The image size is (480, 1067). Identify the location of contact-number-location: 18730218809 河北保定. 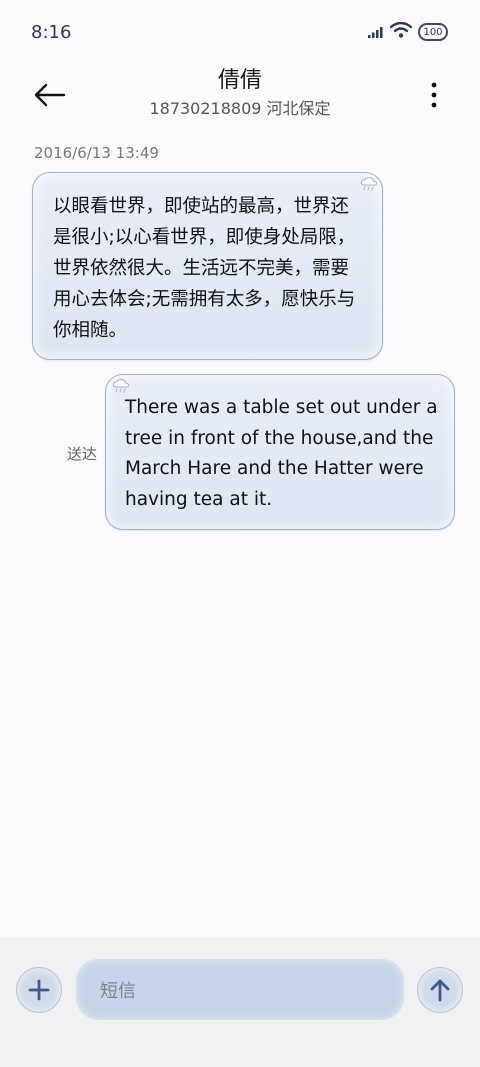
(240, 108).